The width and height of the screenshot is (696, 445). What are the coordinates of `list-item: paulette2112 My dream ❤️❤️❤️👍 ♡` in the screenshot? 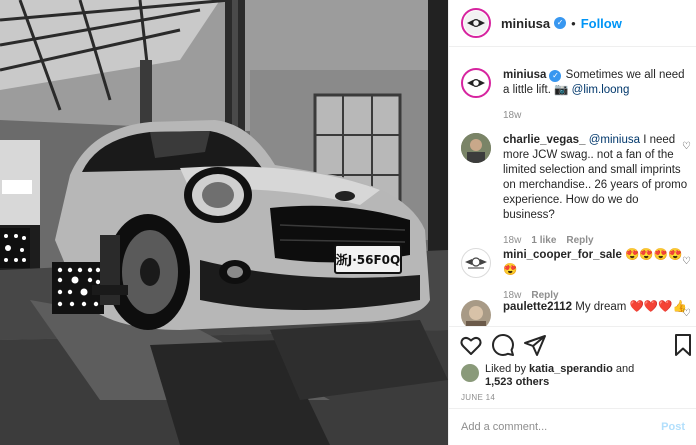 It's located at (577, 313).